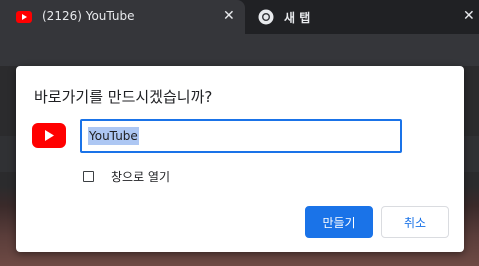 The image size is (479, 266). I want to click on open-as-window-label: 창으로 열기, so click(141, 177).